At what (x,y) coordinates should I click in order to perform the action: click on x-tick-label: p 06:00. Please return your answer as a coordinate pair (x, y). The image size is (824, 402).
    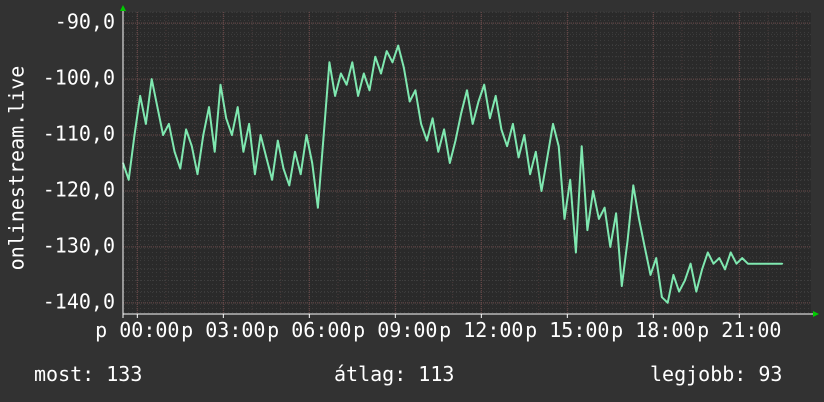
    Looking at the image, I should click on (309, 330).